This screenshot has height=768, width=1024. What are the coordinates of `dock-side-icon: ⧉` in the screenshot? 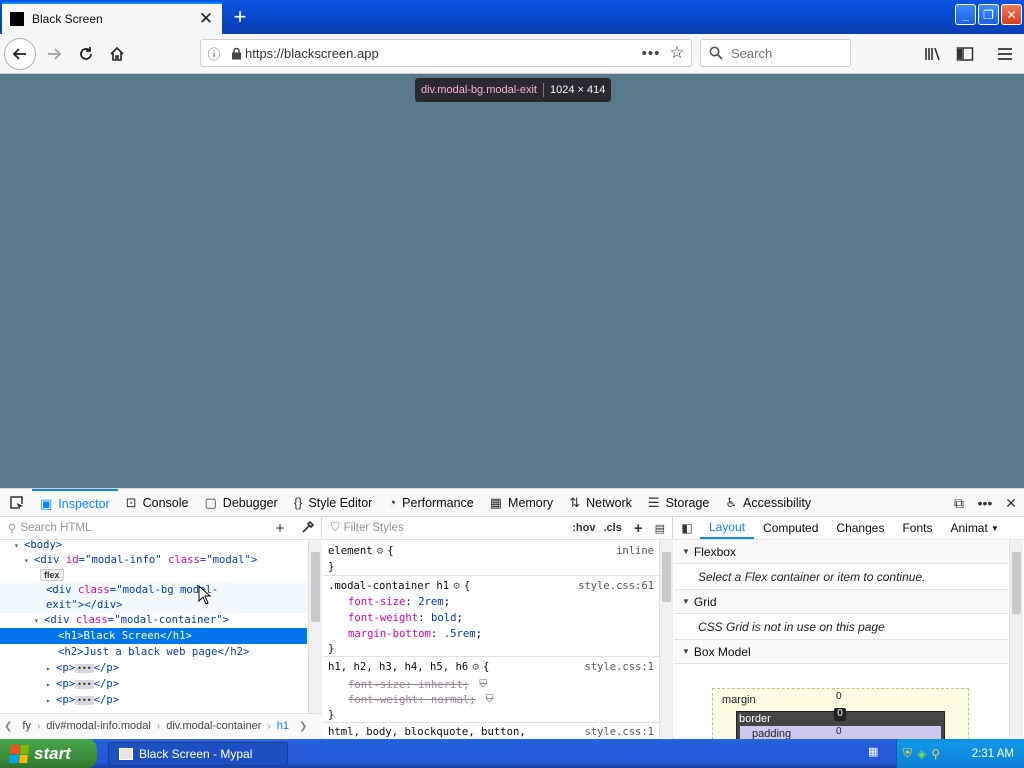 It's located at (959, 503).